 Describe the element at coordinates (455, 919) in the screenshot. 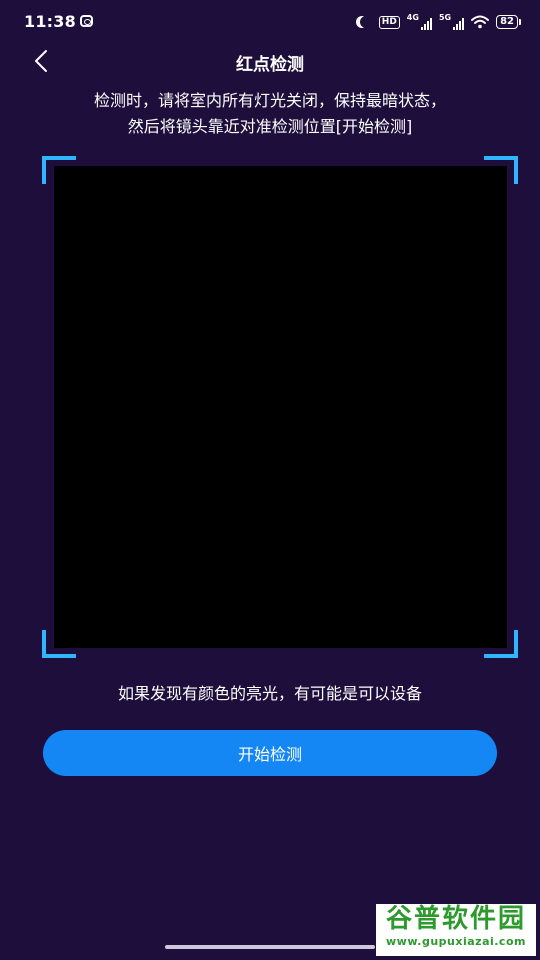

I see `watermark-title: 谷普软件园` at that location.